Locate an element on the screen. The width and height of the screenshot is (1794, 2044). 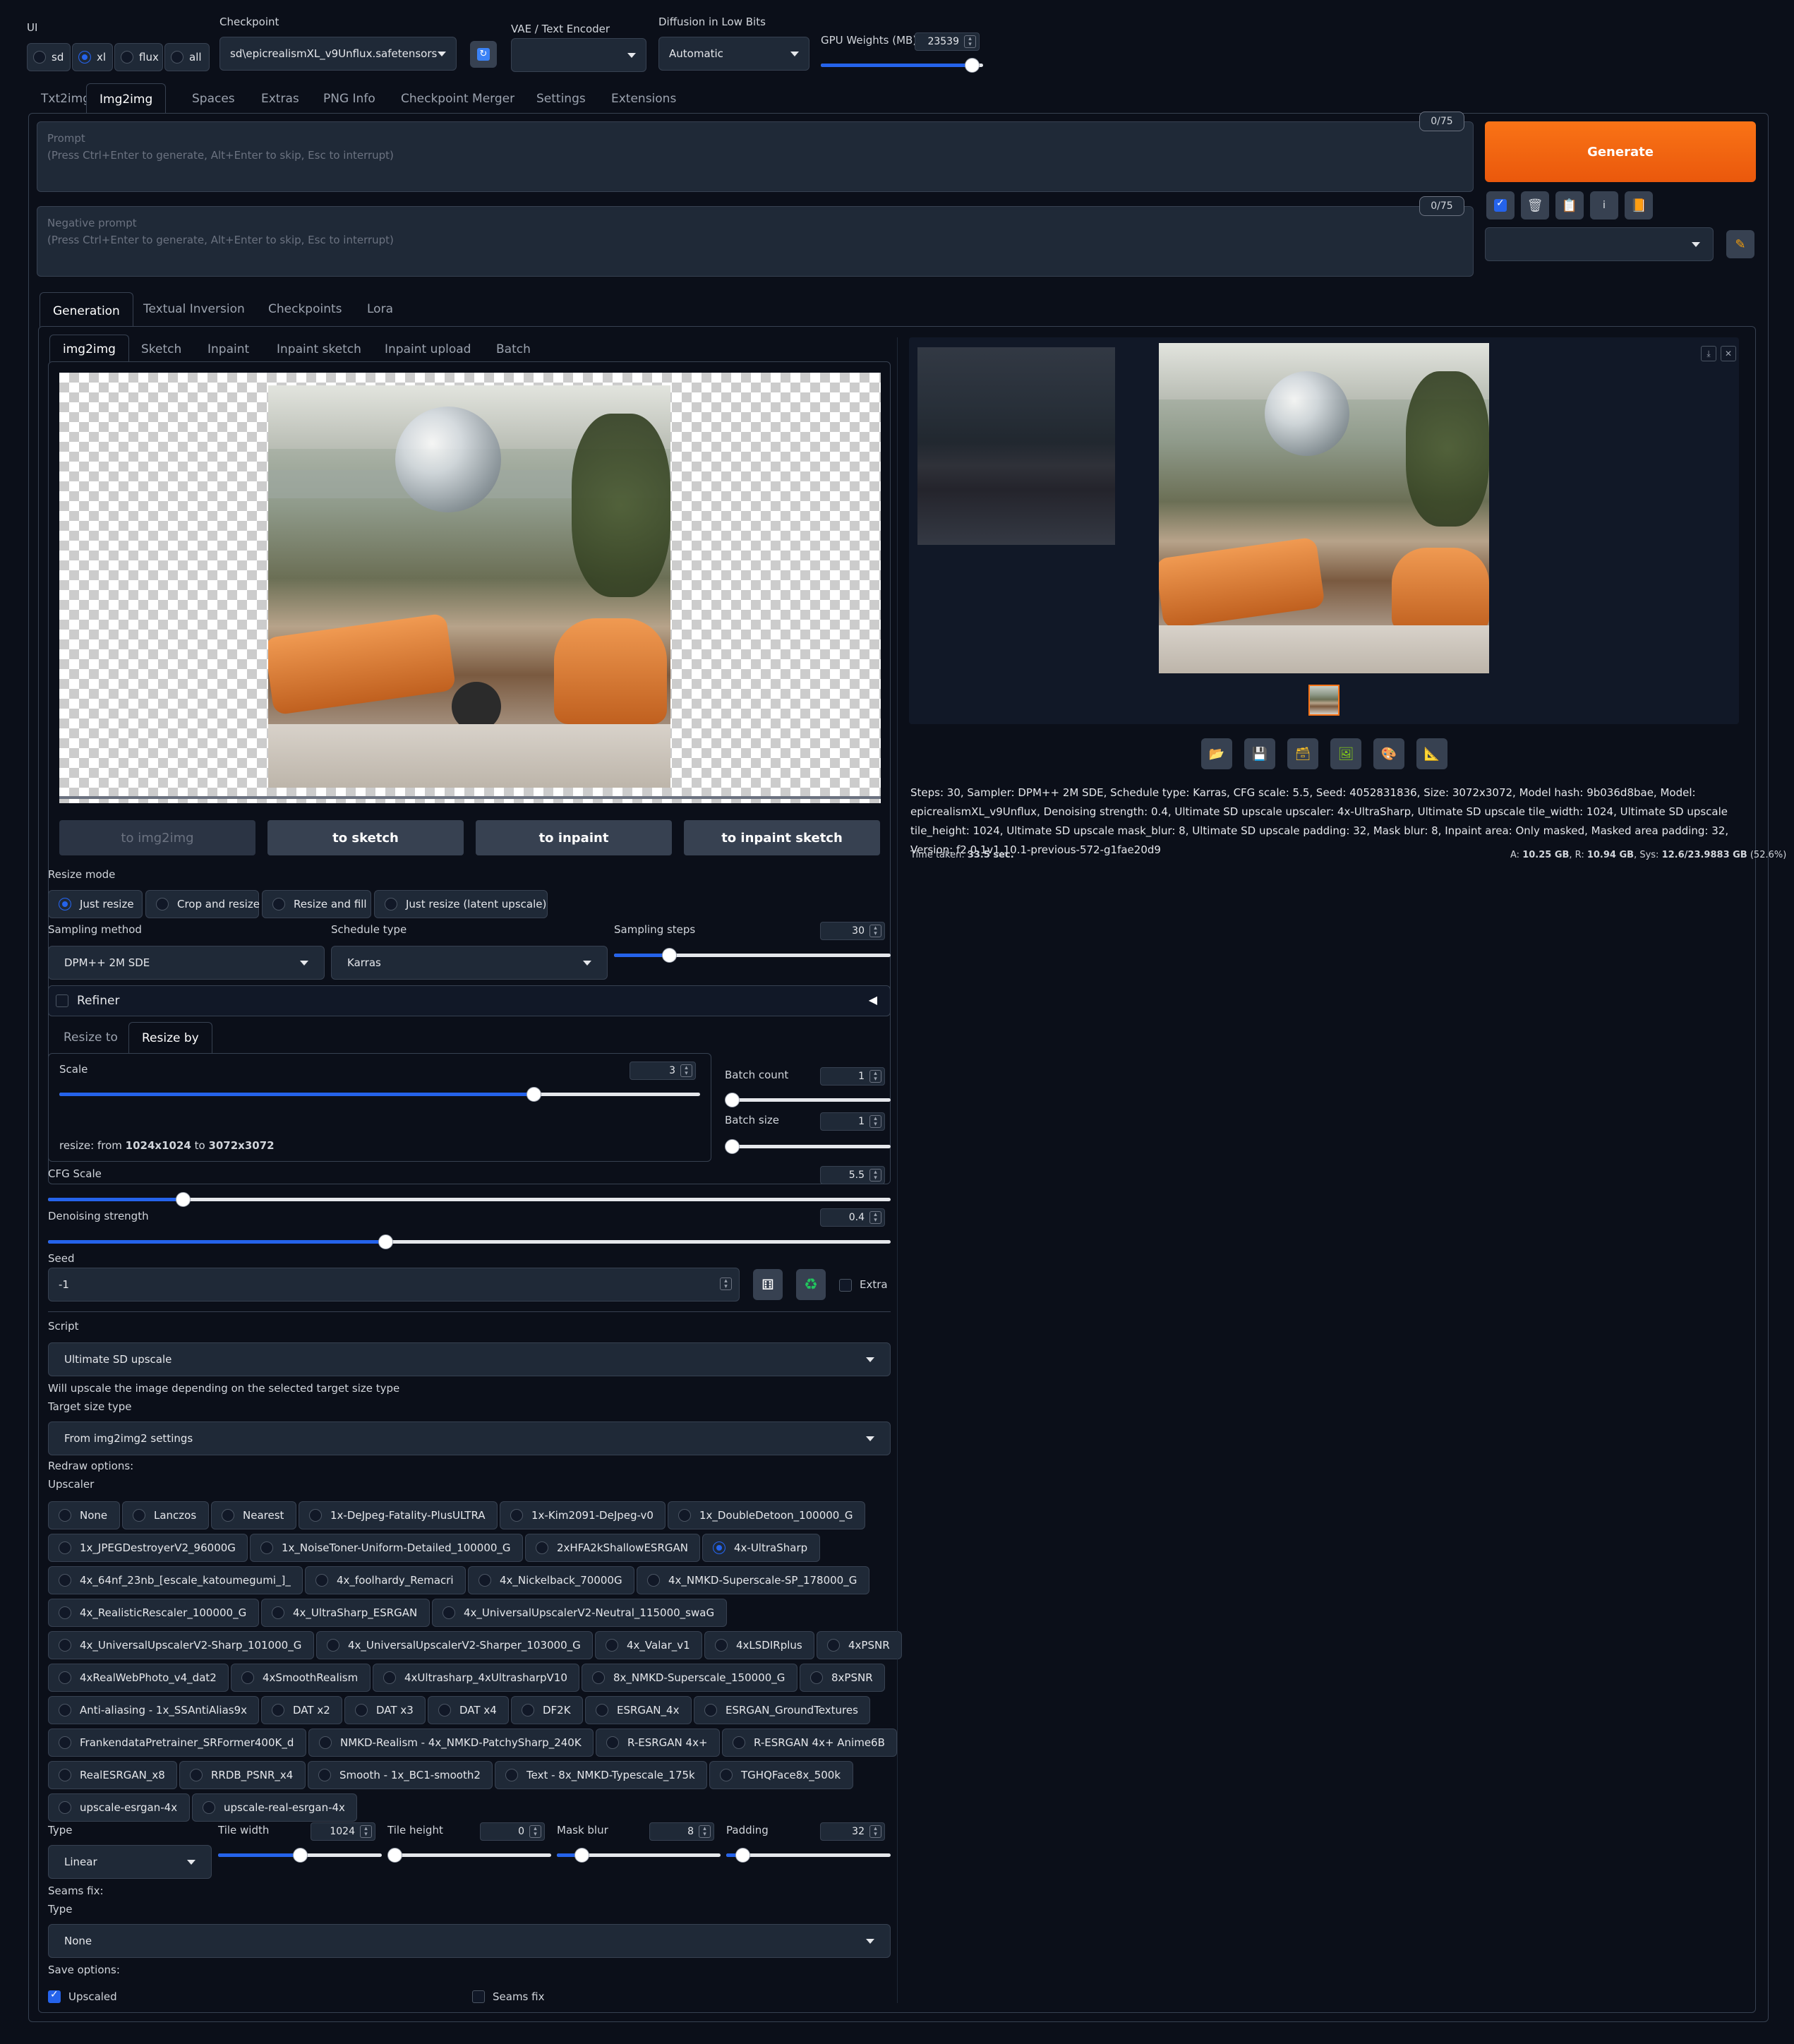
upscaler-option: 8x_NMKD-Superscale_150000_G is located at coordinates (689, 1678).